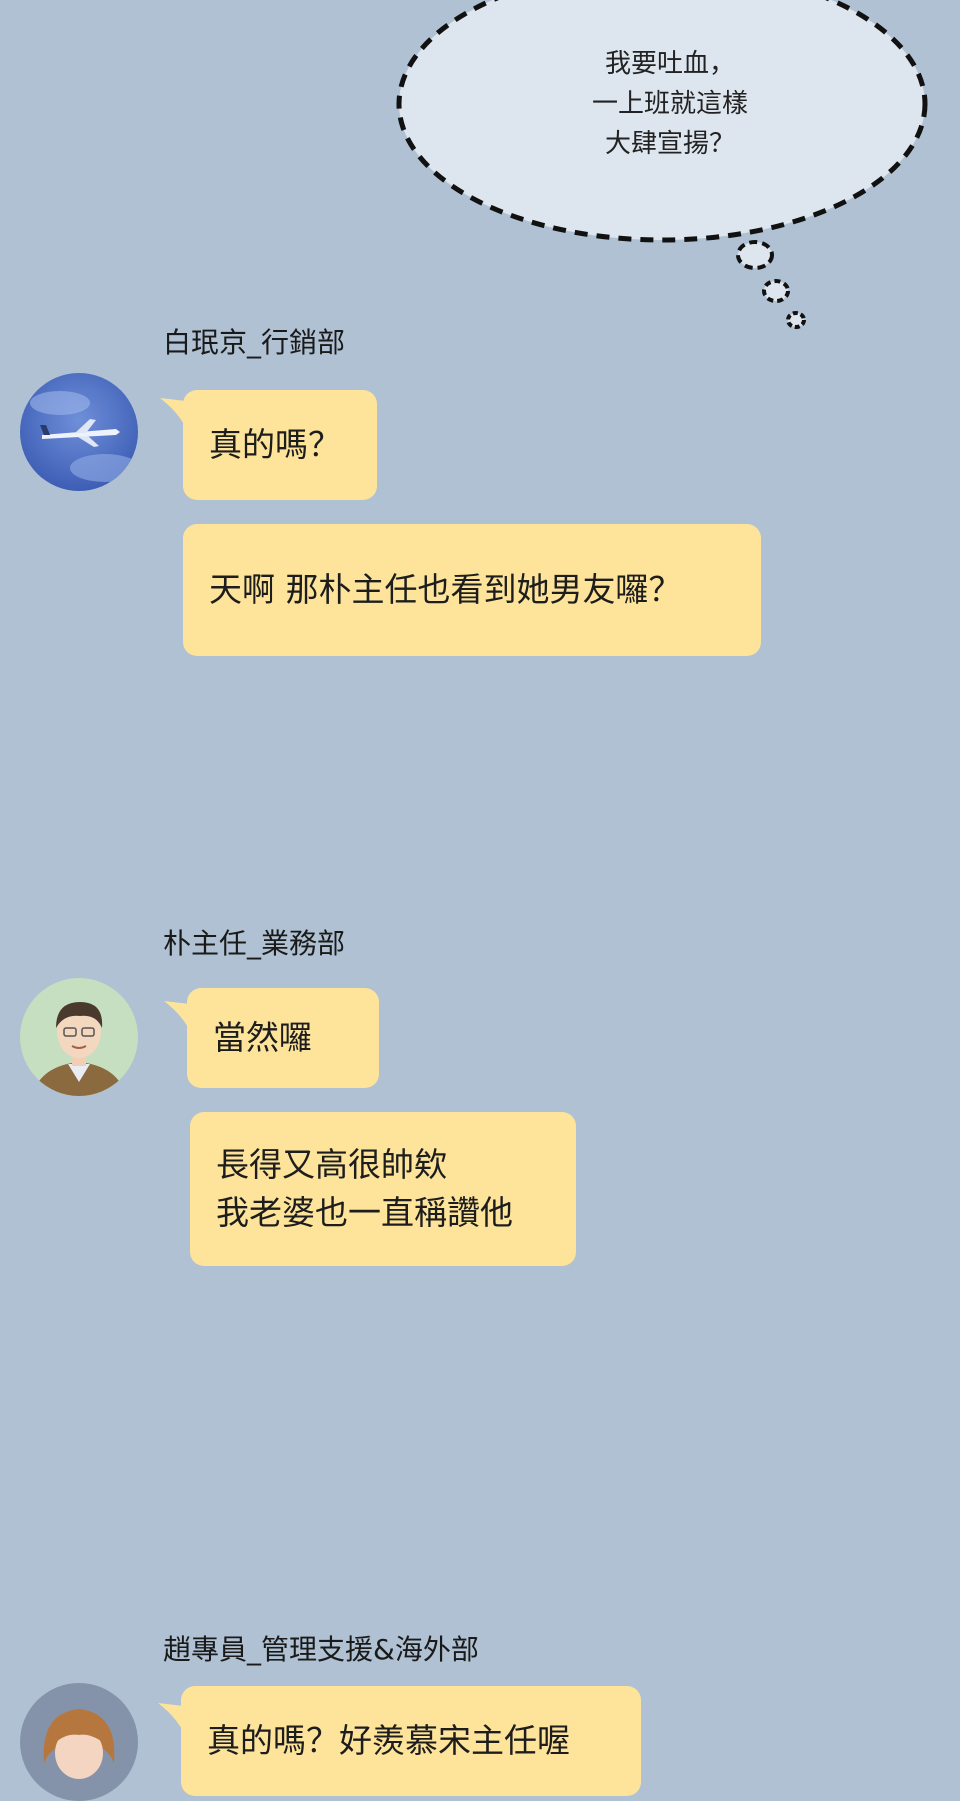 This screenshot has height=1801, width=960. What do you see at coordinates (388, 1740) in the screenshot?
I see `message-text: 真的嗎？好羨慕宋主任喔` at bounding box center [388, 1740].